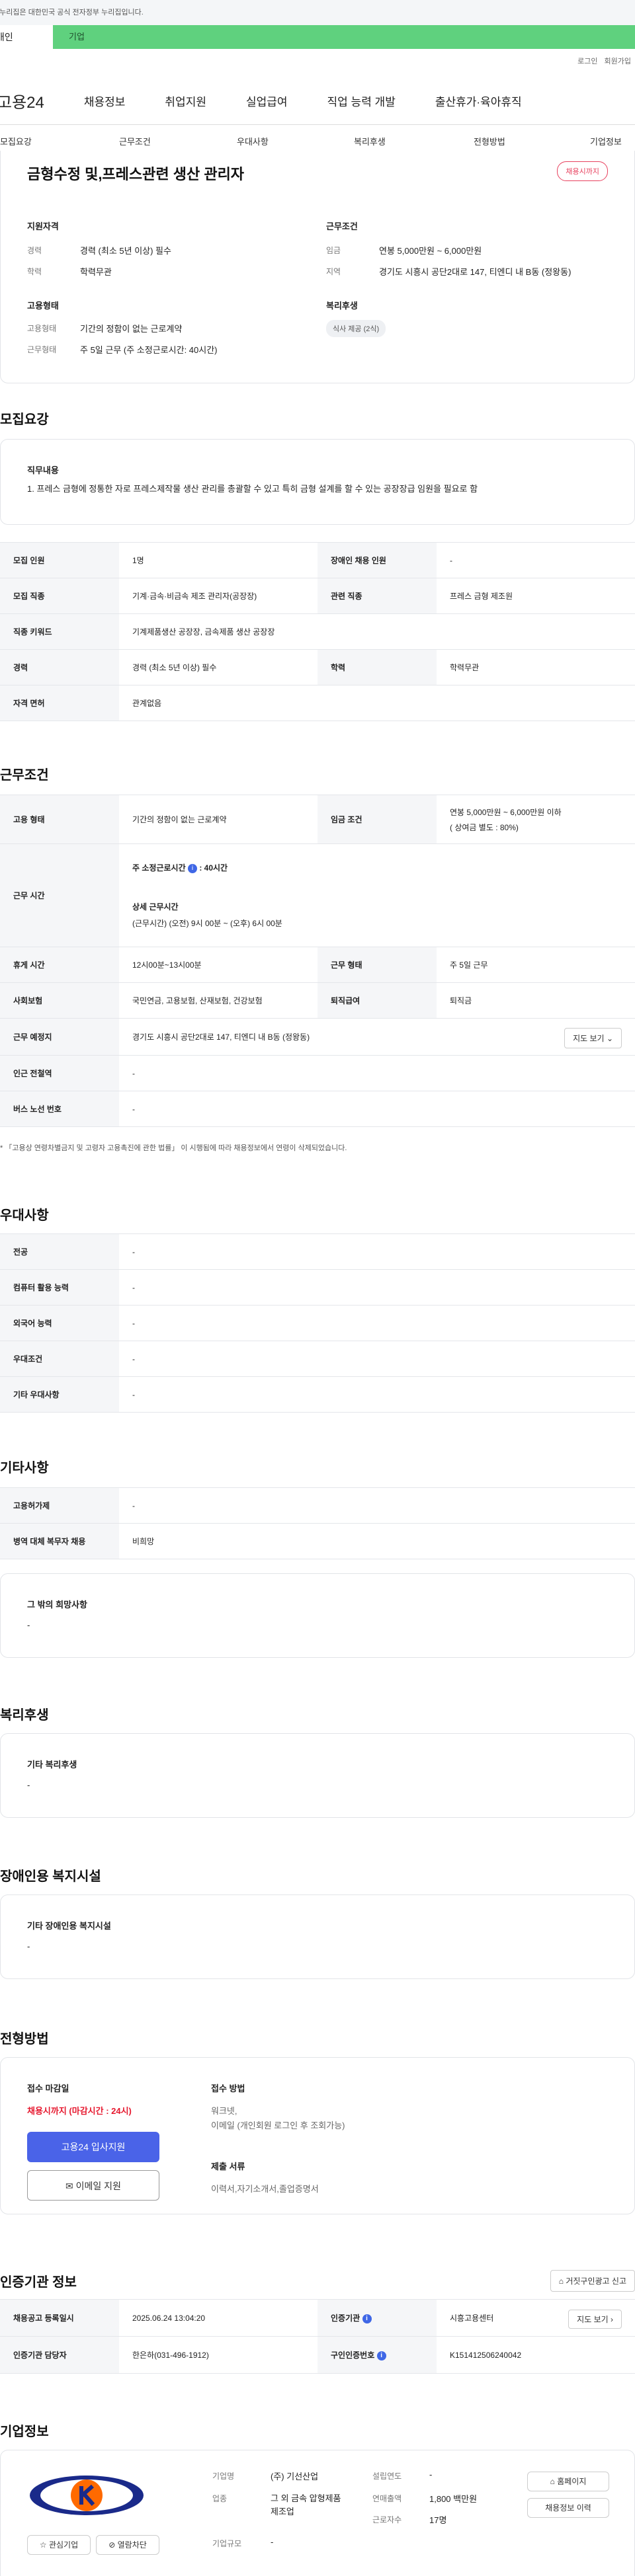 The height and width of the screenshot is (2576, 635). Describe the element at coordinates (228, 2088) in the screenshot. I see `method-label: 접수 방법` at that location.